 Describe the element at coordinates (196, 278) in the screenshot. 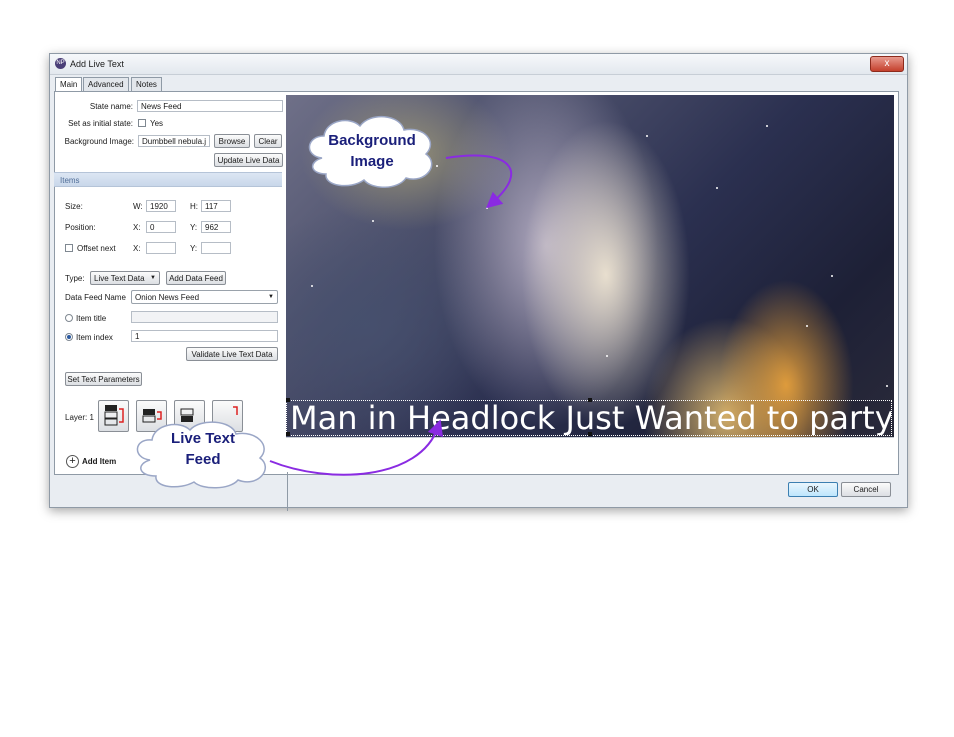

I see `add-data-feed-button: Add Data Feed` at that location.